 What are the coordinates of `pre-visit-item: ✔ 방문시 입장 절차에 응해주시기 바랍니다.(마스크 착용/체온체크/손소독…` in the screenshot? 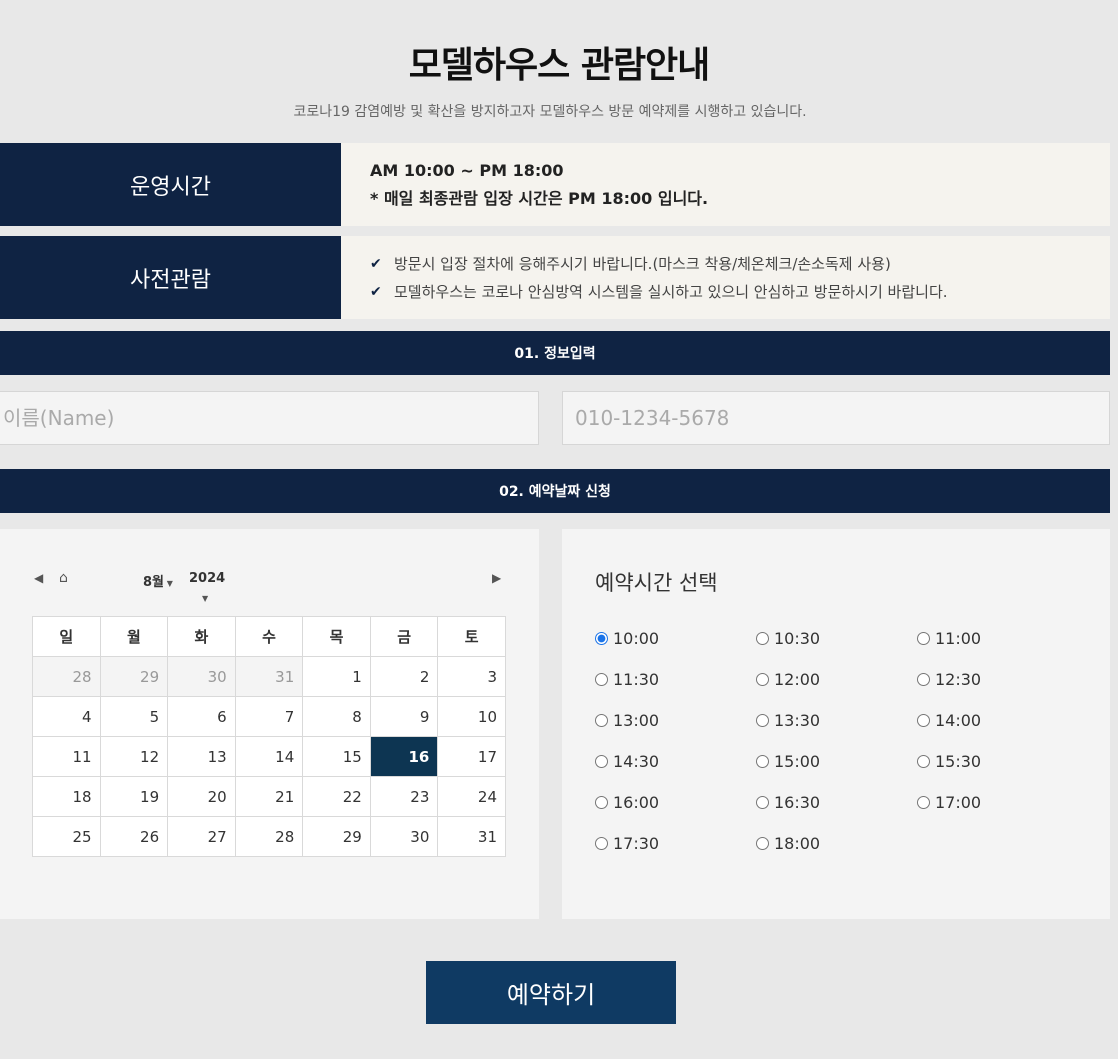 It's located at (740, 264).